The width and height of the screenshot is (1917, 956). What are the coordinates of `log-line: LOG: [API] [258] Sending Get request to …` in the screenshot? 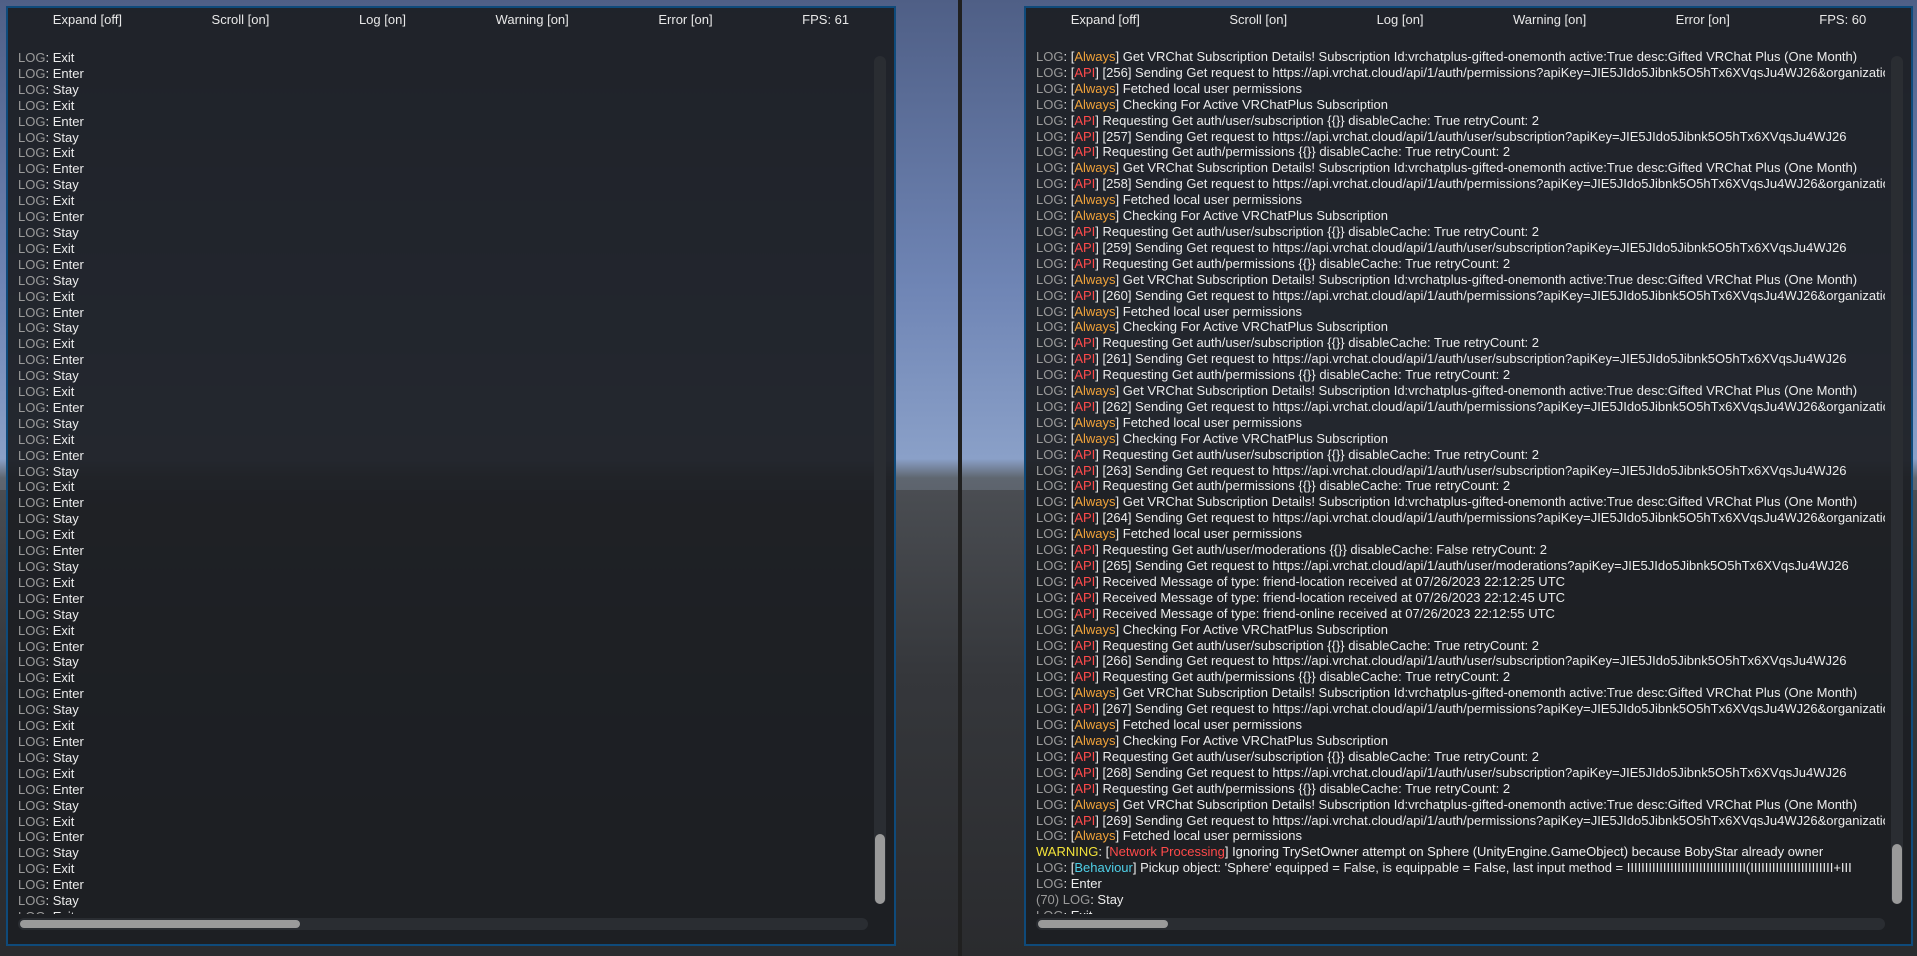 It's located at (1460, 184).